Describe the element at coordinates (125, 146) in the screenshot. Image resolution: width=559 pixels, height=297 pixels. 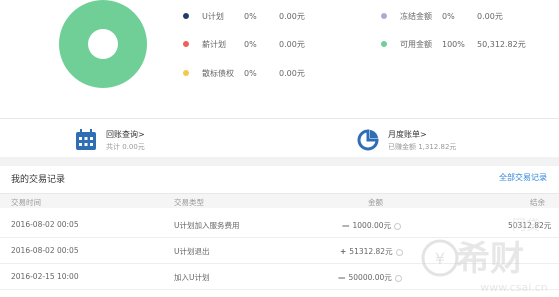
I see `refund-query-total: 共计 0.00元` at that location.